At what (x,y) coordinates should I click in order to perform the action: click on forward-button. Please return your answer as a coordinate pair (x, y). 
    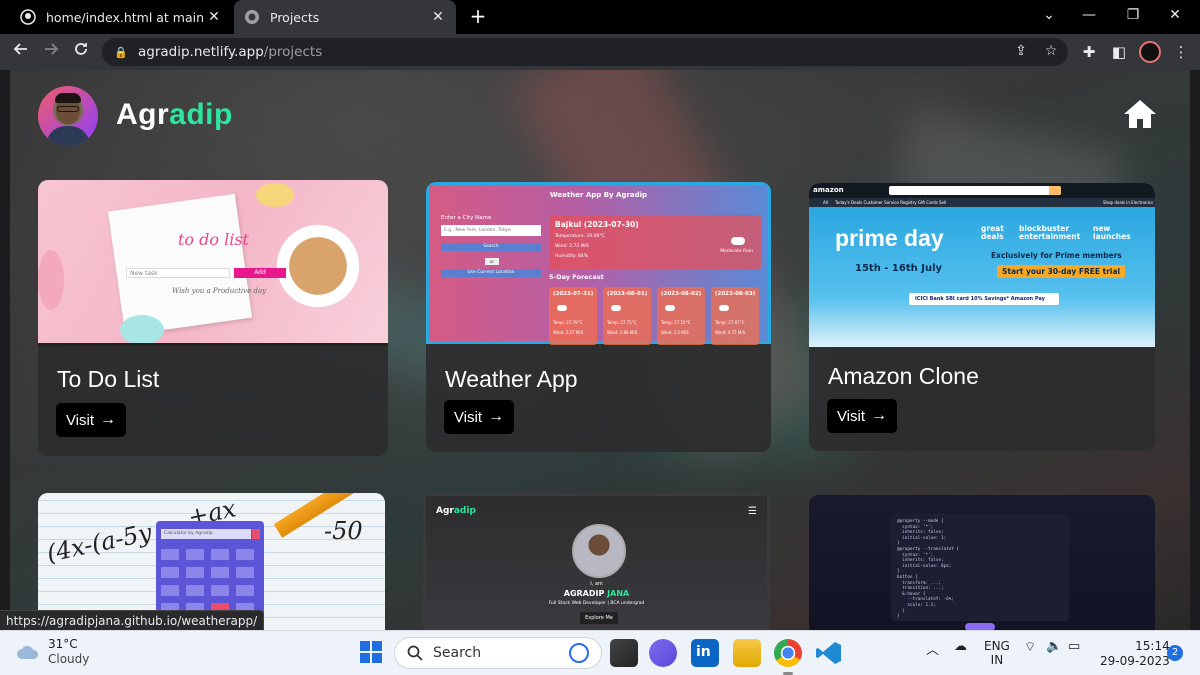
    Looking at the image, I should click on (51, 52).